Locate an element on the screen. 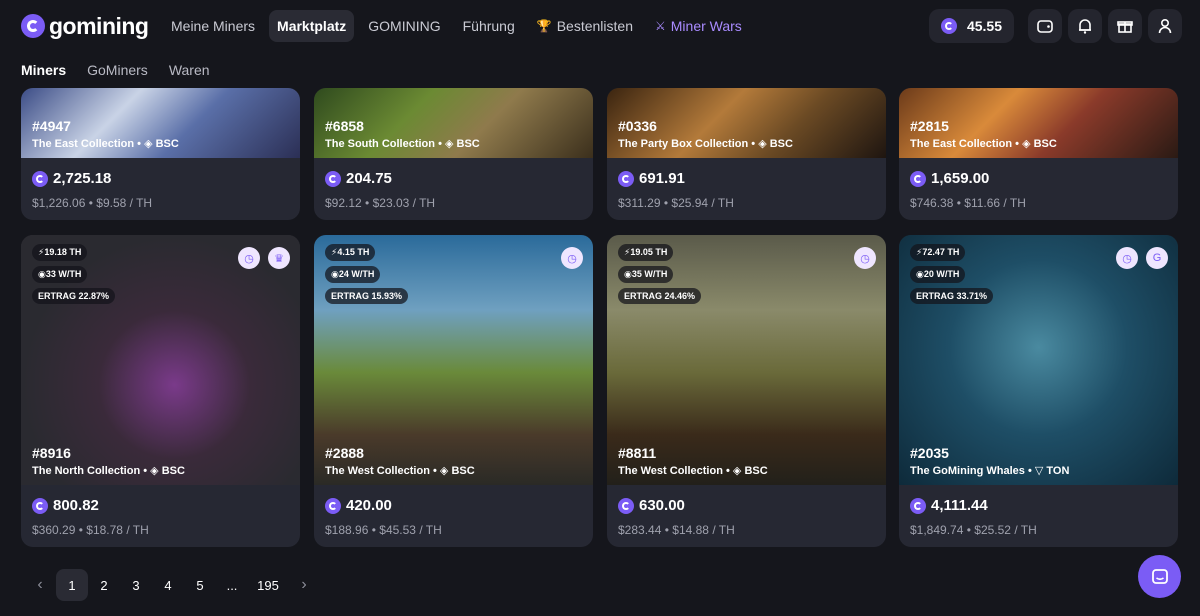 The width and height of the screenshot is (1200, 616). marketplace-subnav: Miners GoMiners Waren is located at coordinates (600, 70).